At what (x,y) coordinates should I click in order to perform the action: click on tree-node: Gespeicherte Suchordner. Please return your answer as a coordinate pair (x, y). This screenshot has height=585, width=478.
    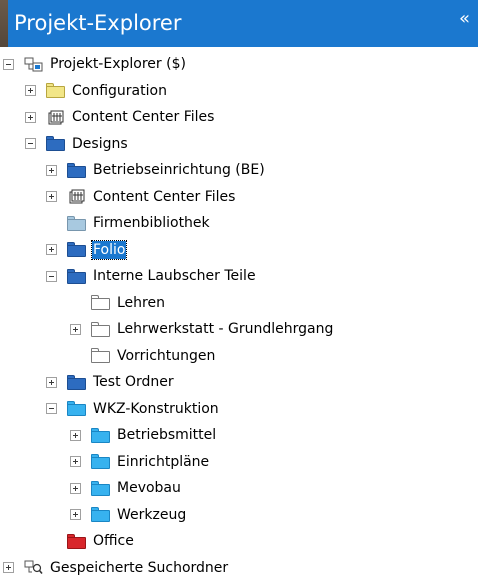
    Looking at the image, I should click on (116, 568).